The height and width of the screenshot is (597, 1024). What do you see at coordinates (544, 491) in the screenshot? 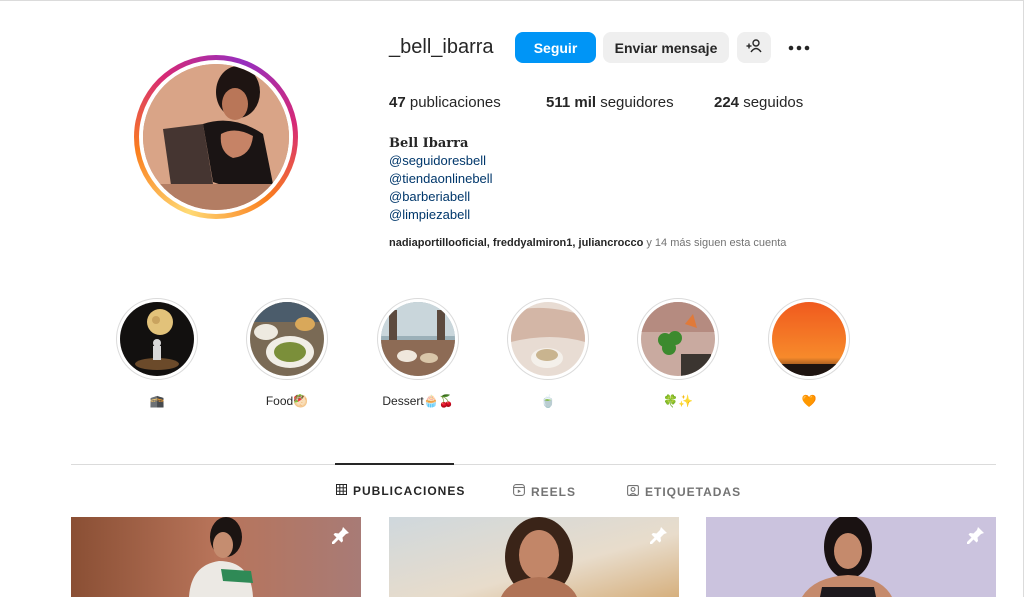
I see `tab-reels: REELS` at bounding box center [544, 491].